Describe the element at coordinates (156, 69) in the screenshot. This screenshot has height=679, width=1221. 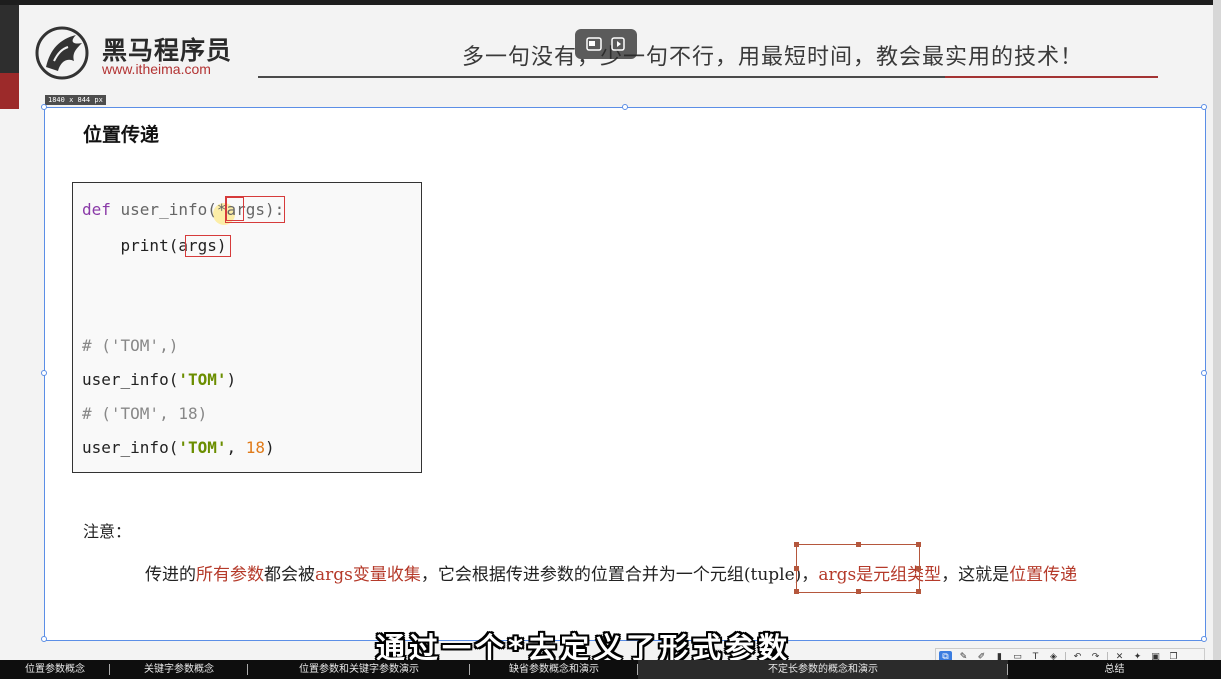
I see `brand-url: www.itheima.com` at that location.